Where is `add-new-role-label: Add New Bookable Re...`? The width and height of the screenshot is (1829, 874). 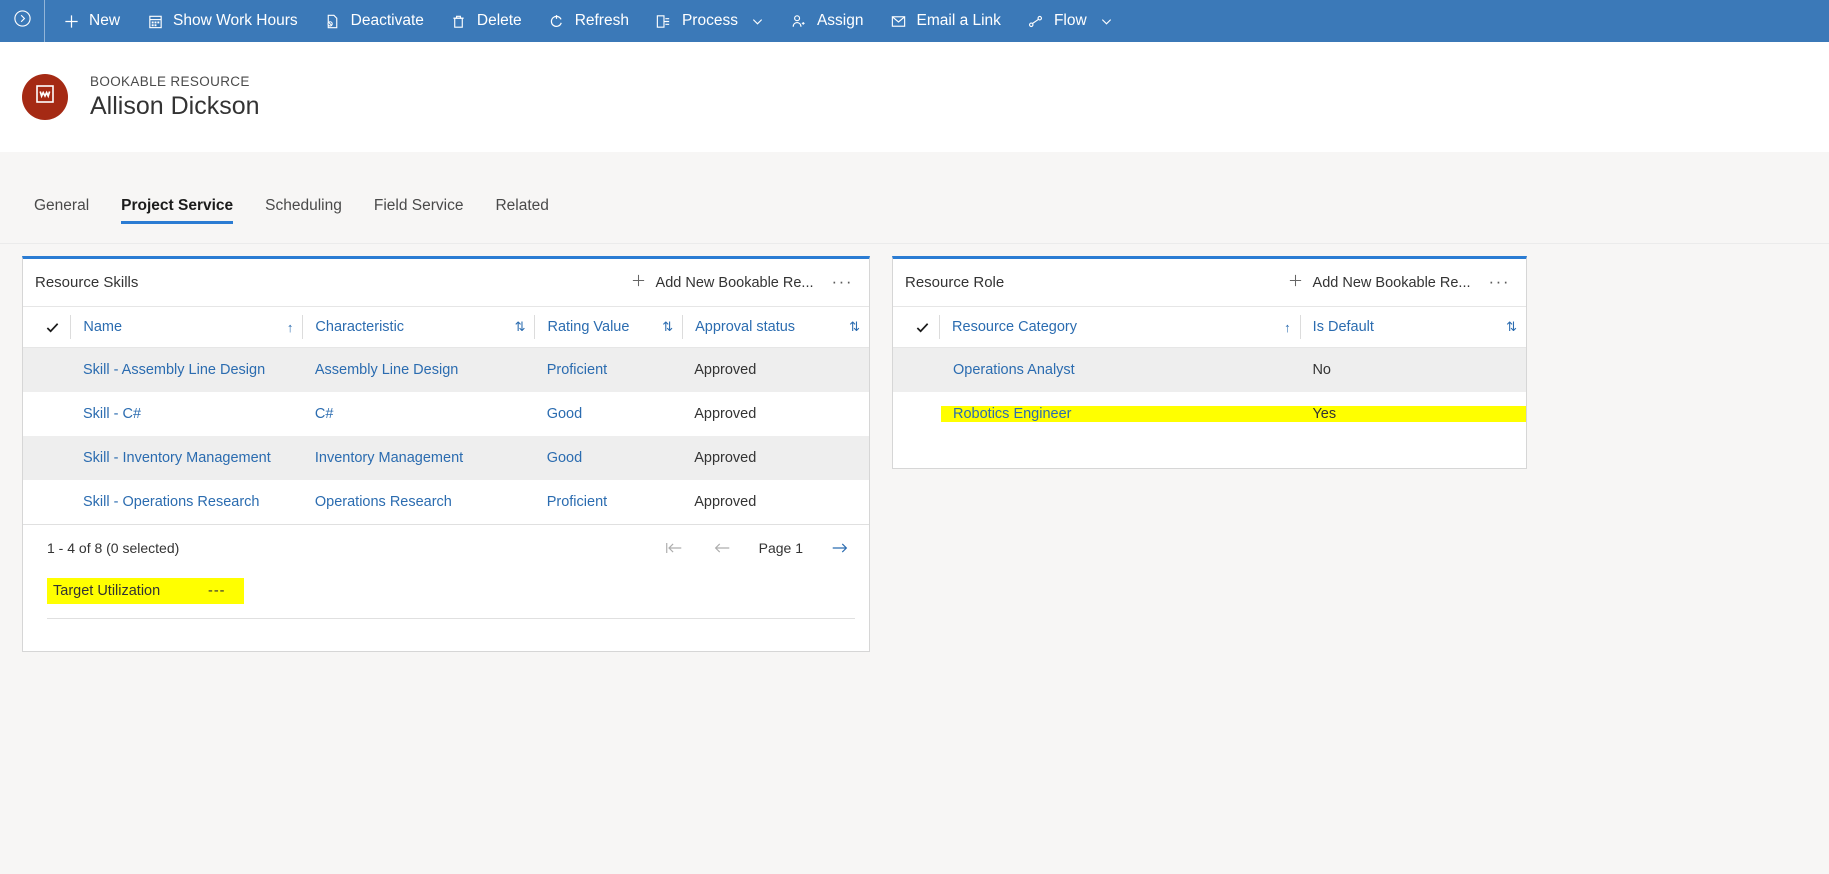
add-new-role-label: Add New Bookable Re... is located at coordinates (1391, 282).